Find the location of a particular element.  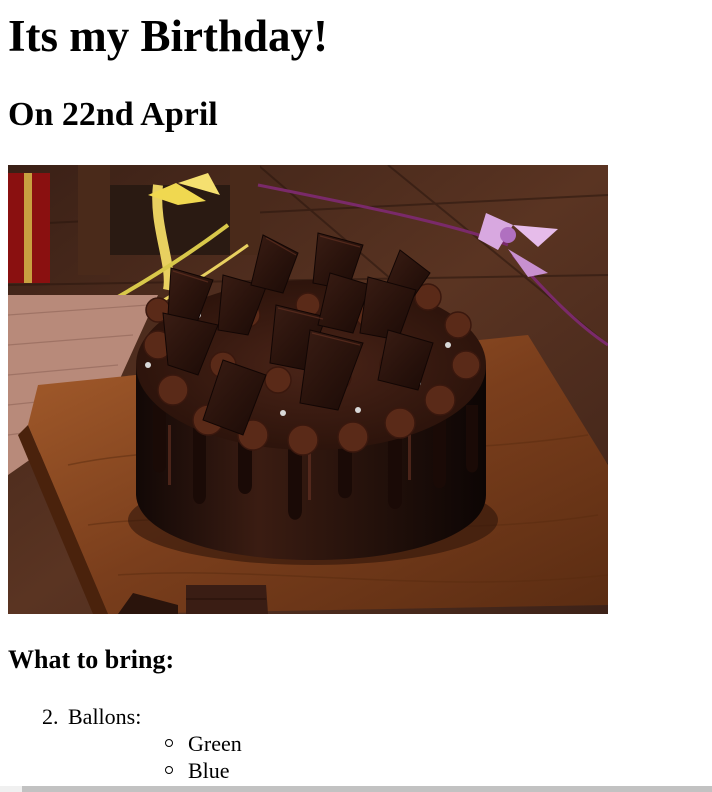

page-subtitle: On 22nd April is located at coordinates (113, 114).